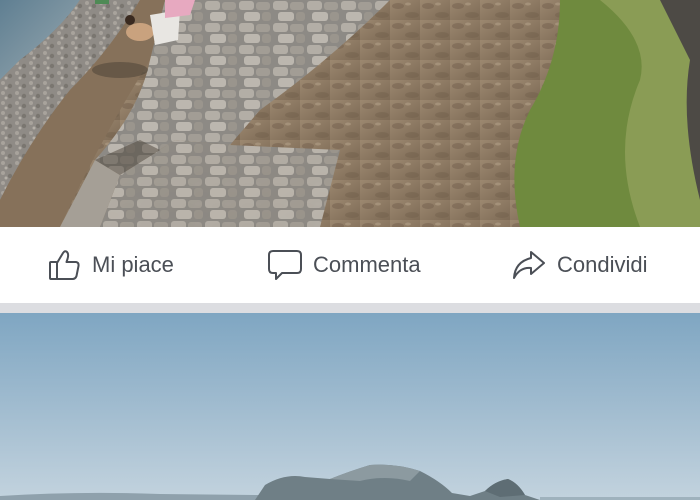 This screenshot has width=700, height=500. Describe the element at coordinates (367, 264) in the screenshot. I see `comment-label: Commenta` at that location.